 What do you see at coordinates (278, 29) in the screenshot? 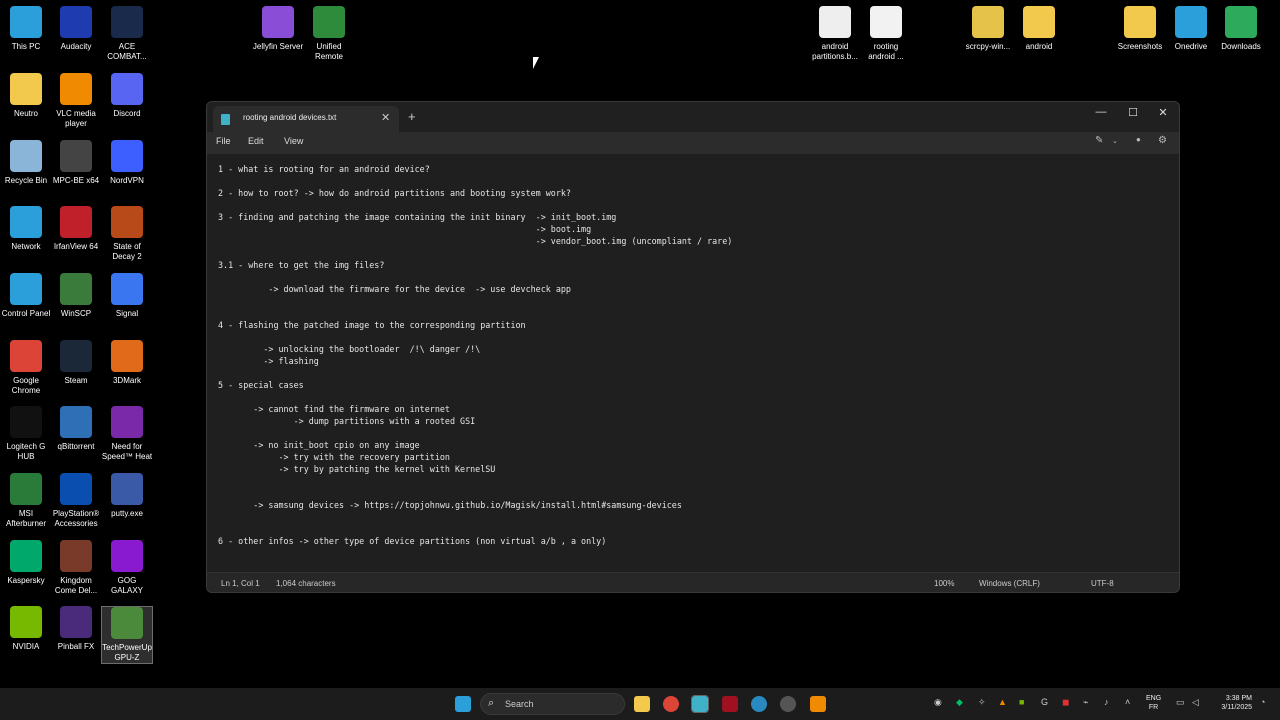
I see `desktop-icon: Jellyfin Server` at bounding box center [278, 29].